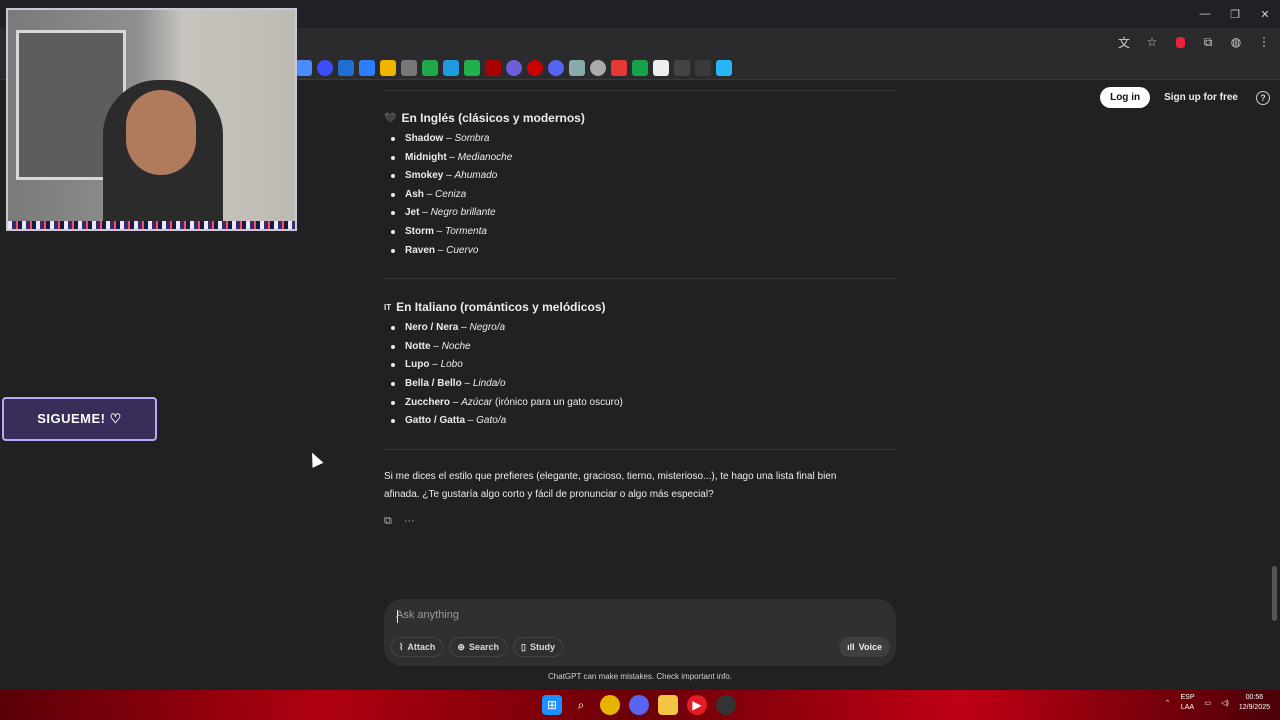 The image size is (1280, 720). I want to click on list-item: Lupo – Lobo, so click(640, 365).